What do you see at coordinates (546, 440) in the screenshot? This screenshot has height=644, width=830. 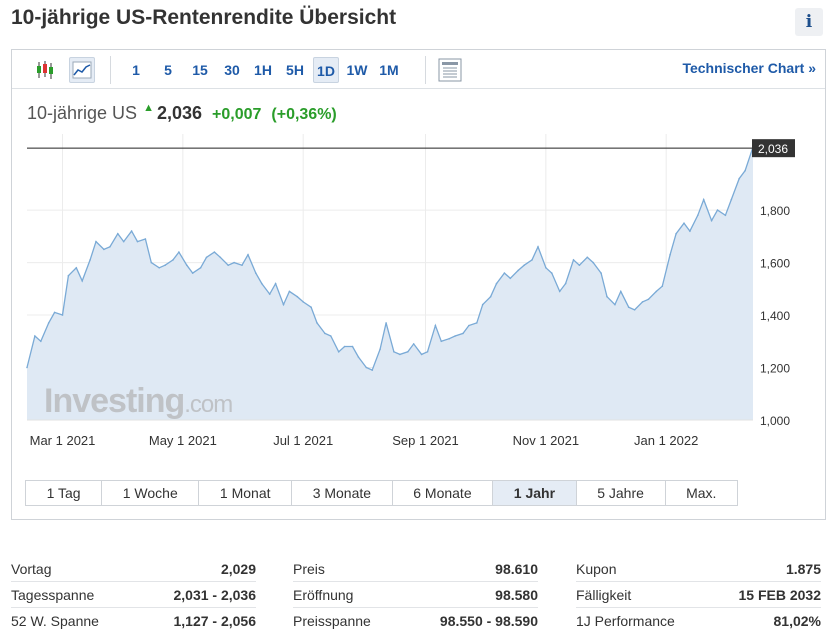 I see `x-tick-label: Nov 1 2021` at bounding box center [546, 440].